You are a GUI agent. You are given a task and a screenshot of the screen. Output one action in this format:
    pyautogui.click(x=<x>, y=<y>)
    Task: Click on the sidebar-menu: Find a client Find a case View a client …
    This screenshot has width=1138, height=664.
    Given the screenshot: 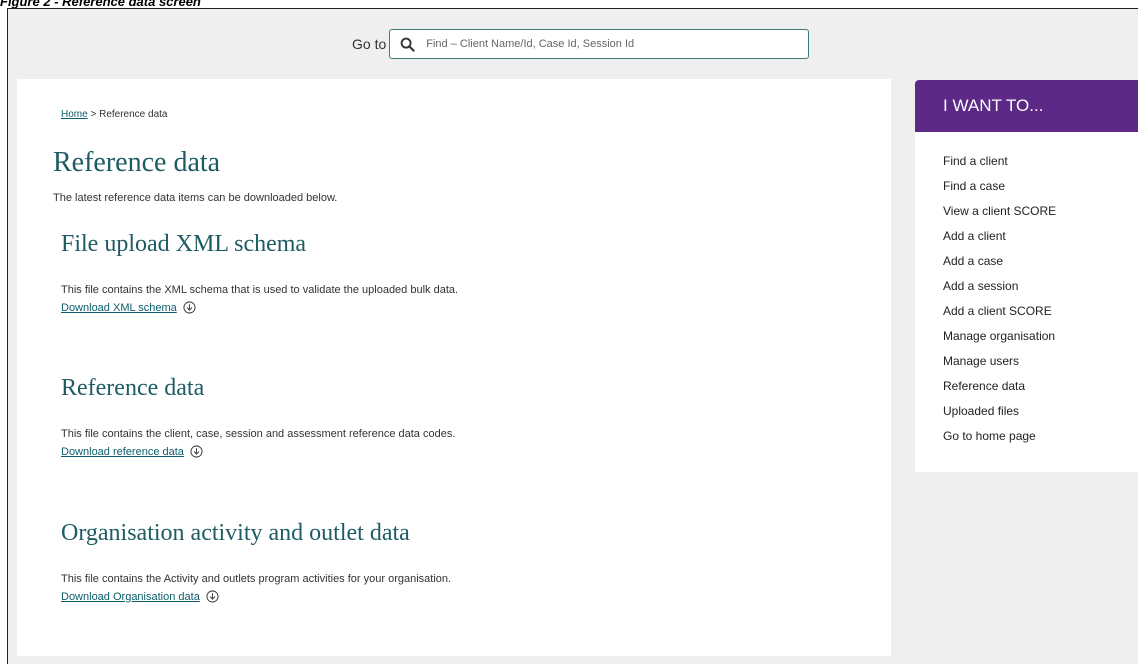 What is the action you would take?
    pyautogui.click(x=1026, y=293)
    